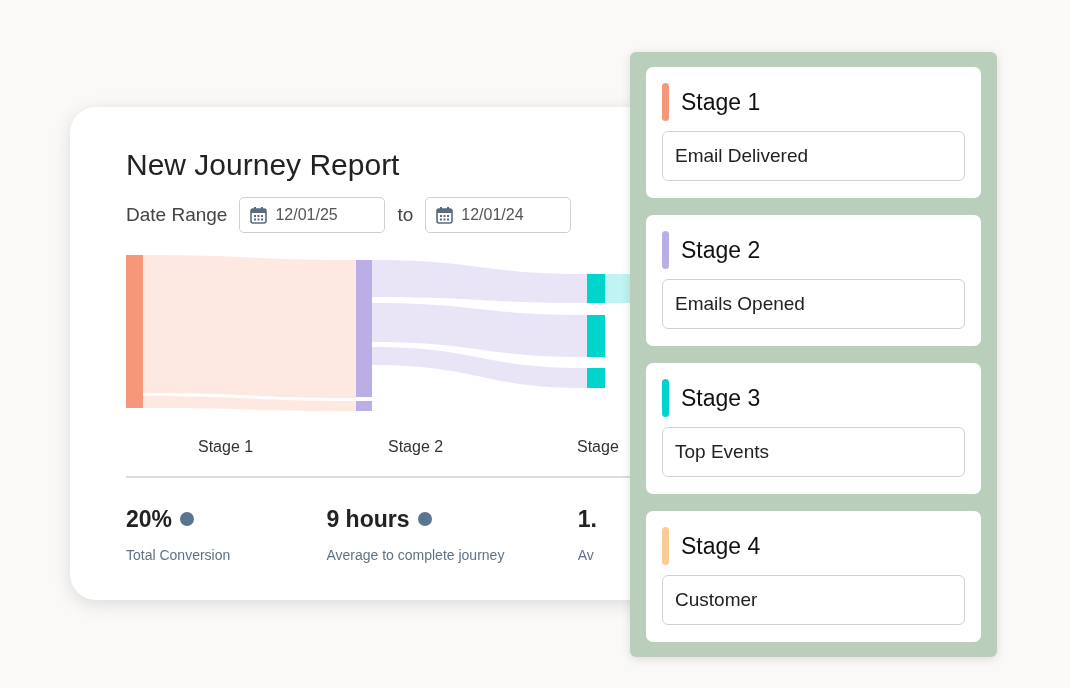 This screenshot has height=688, width=1070. What do you see at coordinates (813, 600) in the screenshot?
I see `stage-field: Customer` at bounding box center [813, 600].